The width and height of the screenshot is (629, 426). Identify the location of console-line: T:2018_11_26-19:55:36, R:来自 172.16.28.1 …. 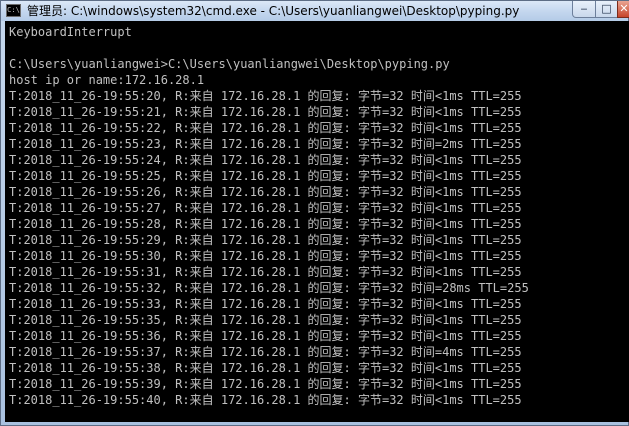
(265, 336).